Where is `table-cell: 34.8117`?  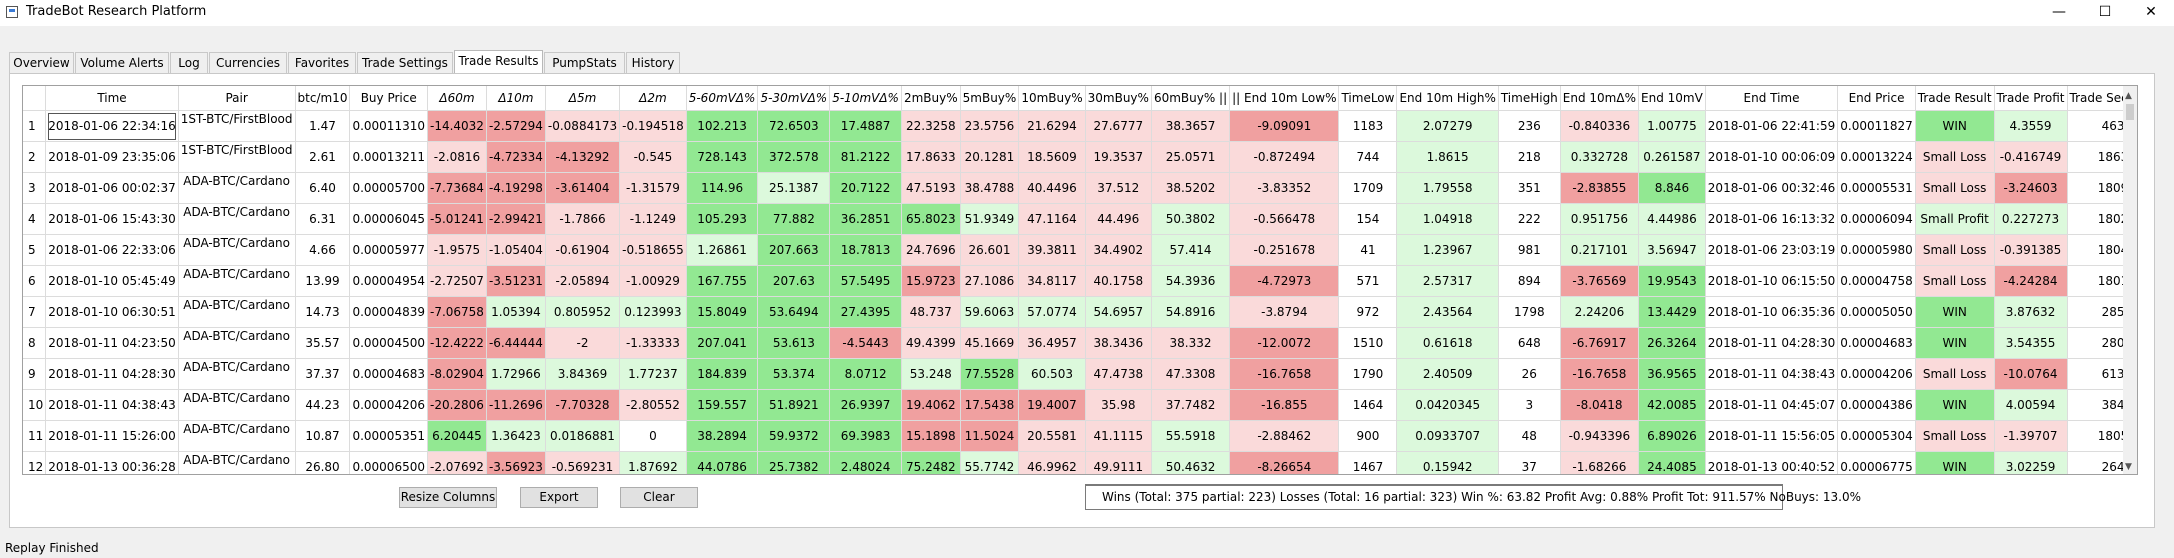
table-cell: 34.8117 is located at coordinates (1052, 281).